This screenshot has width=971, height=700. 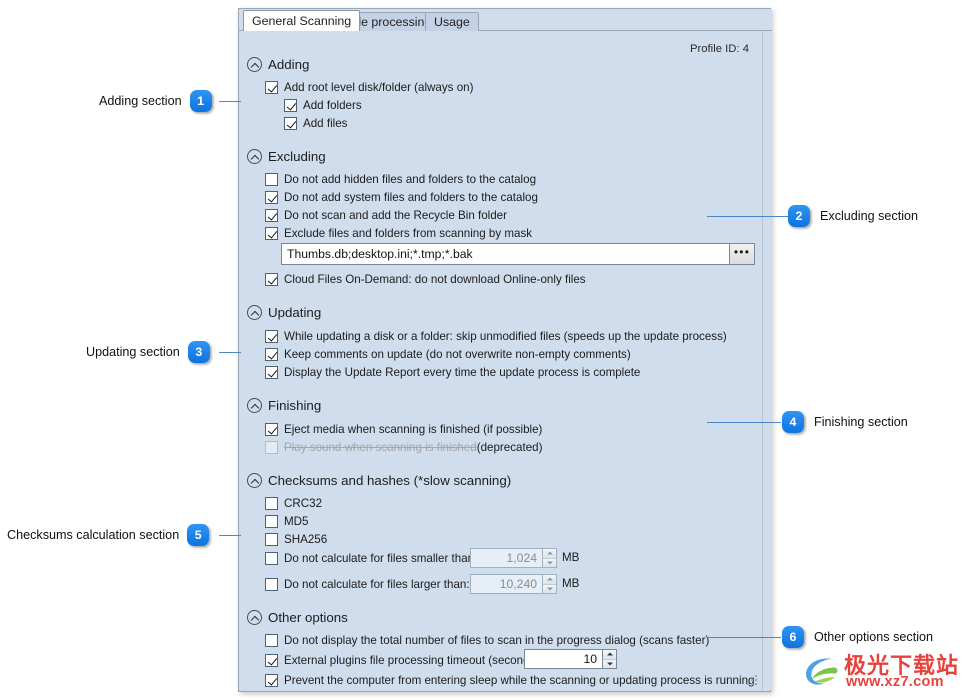 What do you see at coordinates (289, 64) in the screenshot?
I see `section-title: Adding` at bounding box center [289, 64].